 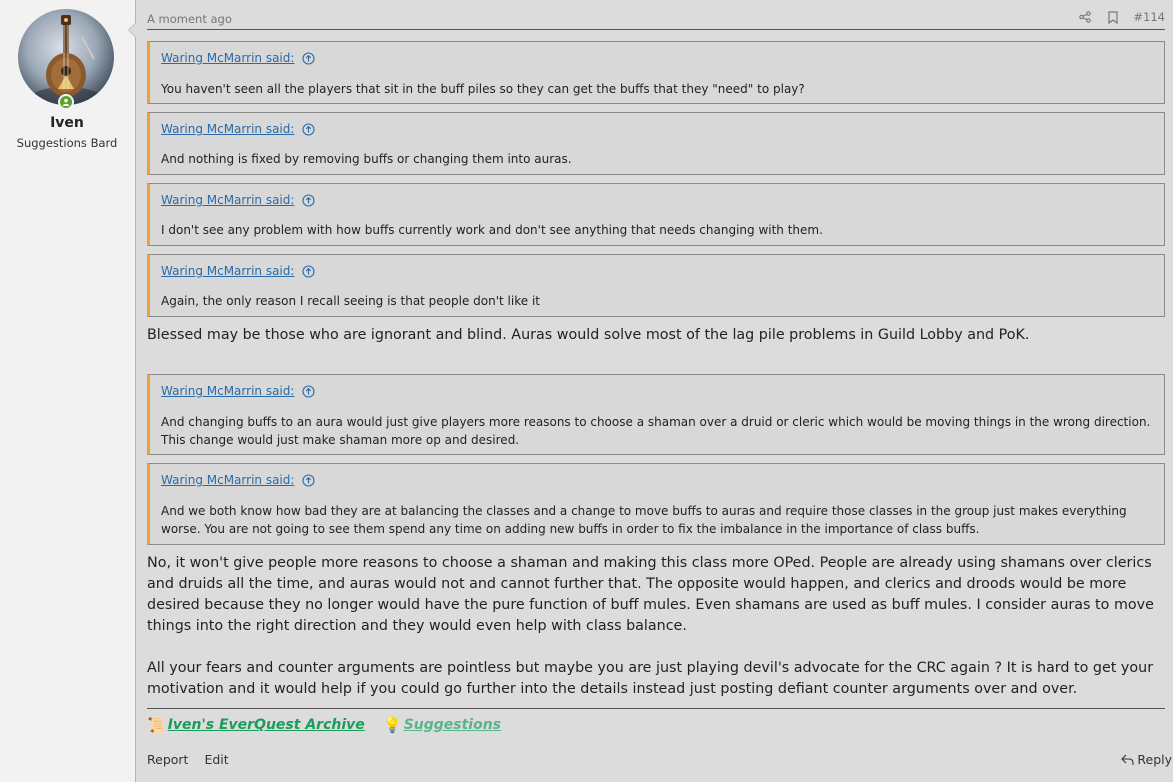 What do you see at coordinates (68, 391) in the screenshot?
I see `user-sidebar: Iven Suggestions Bard` at bounding box center [68, 391].